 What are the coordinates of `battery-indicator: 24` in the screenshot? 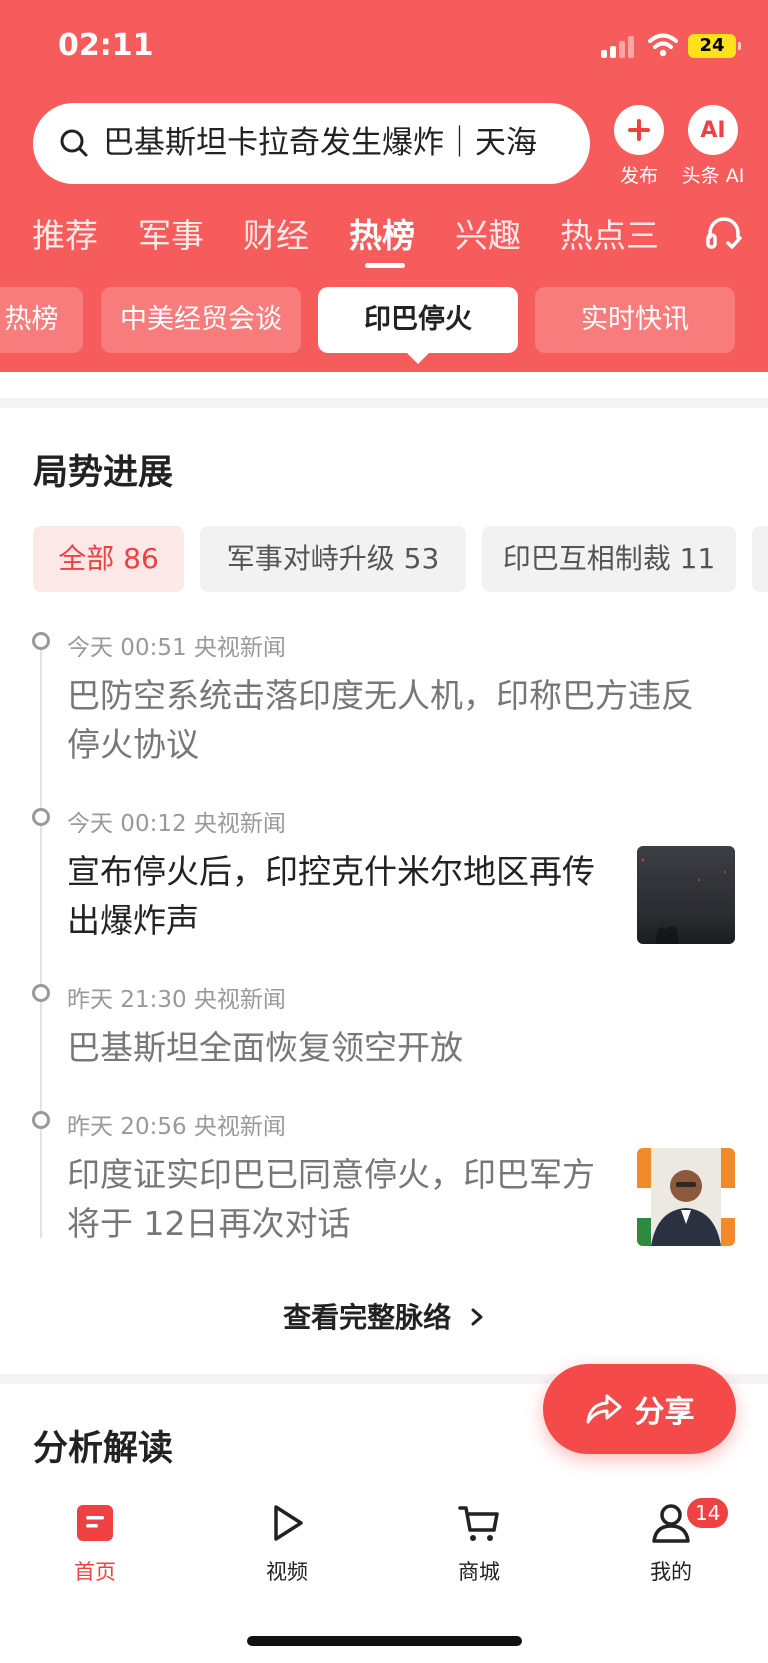 It's located at (714, 46).